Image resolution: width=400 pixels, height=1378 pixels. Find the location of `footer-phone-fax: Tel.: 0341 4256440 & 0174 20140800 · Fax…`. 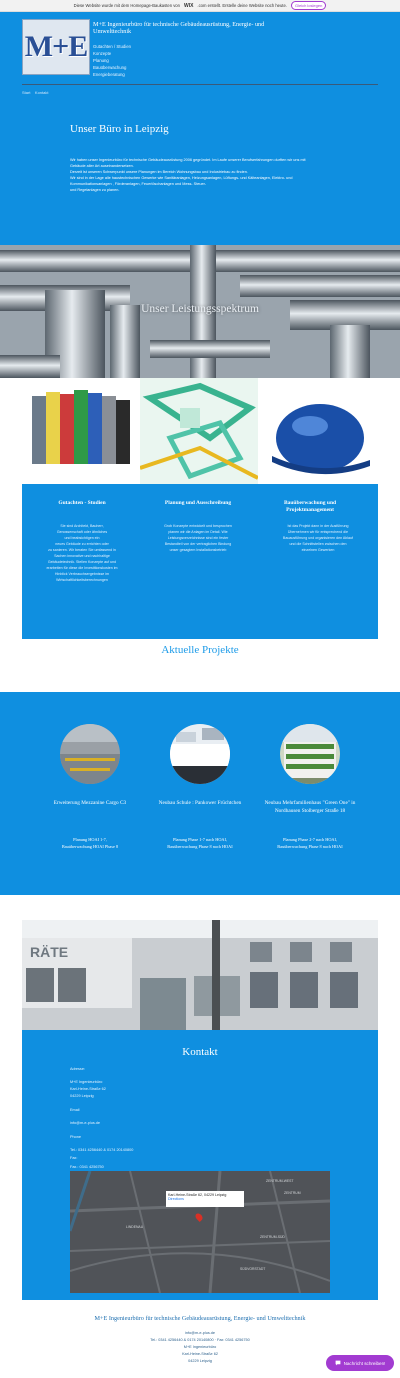

footer-phone-fax: Tel.: 0341 4256440 & 0174 20140800 · Fax… is located at coordinates (200, 1340).